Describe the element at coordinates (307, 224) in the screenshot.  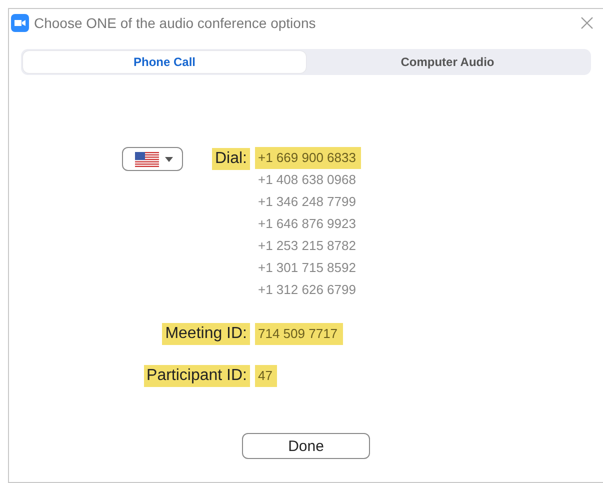
I see `phone-number: +1 646 876 9923` at that location.